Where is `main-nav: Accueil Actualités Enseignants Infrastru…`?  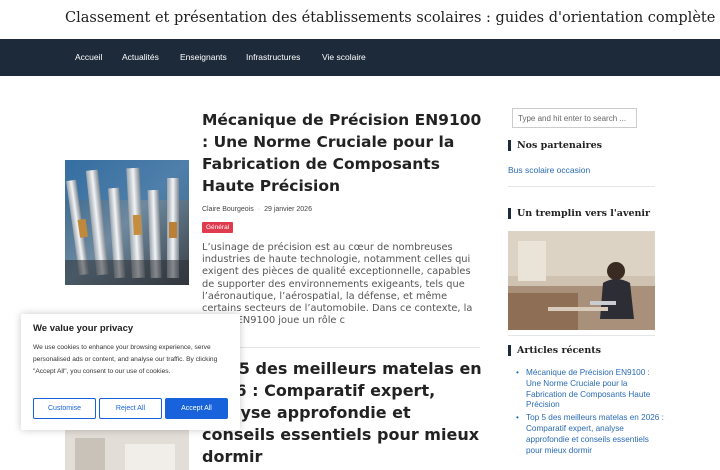
main-nav: Accueil Actualités Enseignants Infrastru… is located at coordinates (360, 57).